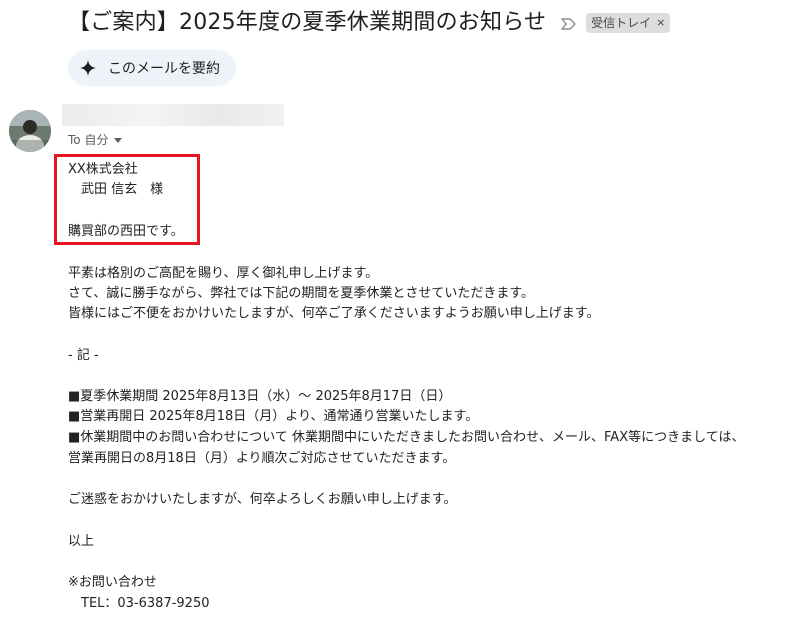 The height and width of the screenshot is (625, 789). Describe the element at coordinates (301, 293) in the screenshot. I see `body-greeting-2: さて、誠に勝手ながら、弊社では下記の期間を夏季休業とさせていただきます。` at that location.